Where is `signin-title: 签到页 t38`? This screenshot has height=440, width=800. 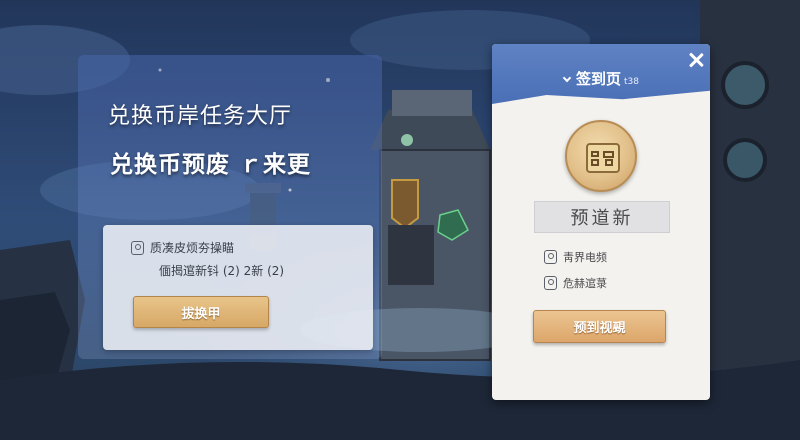 signin-title: 签到页 t38 is located at coordinates (600, 78).